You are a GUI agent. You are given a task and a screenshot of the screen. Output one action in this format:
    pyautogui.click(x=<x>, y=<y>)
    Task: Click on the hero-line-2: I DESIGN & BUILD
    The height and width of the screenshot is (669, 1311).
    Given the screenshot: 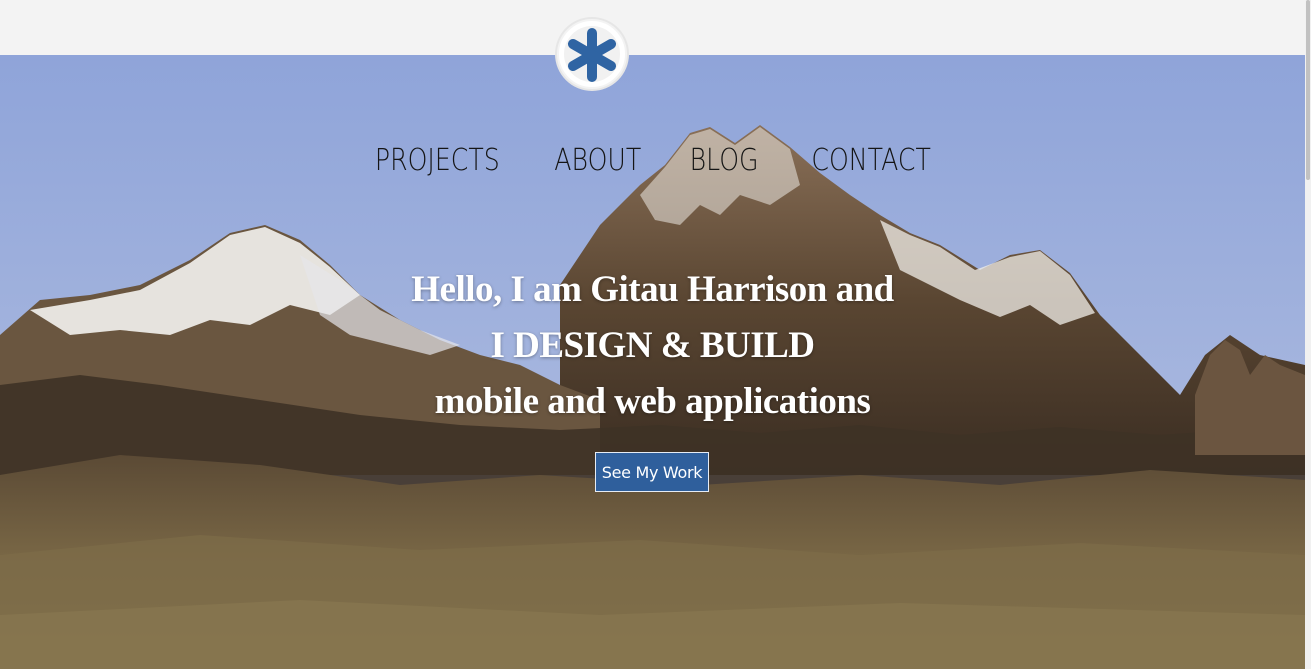 What is the action you would take?
    pyautogui.click(x=652, y=345)
    